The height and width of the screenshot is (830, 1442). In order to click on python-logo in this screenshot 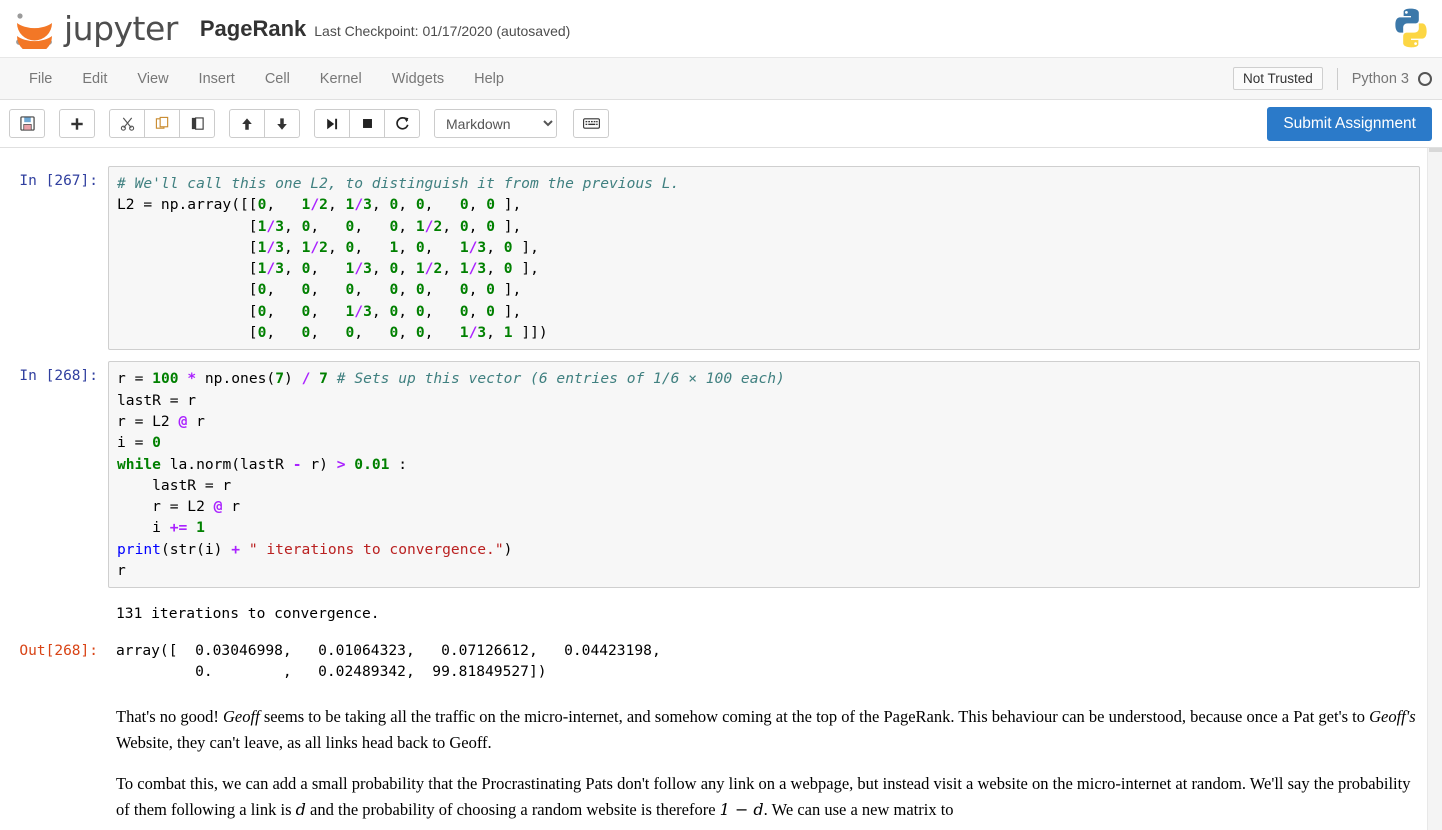, I will do `click(1411, 28)`.